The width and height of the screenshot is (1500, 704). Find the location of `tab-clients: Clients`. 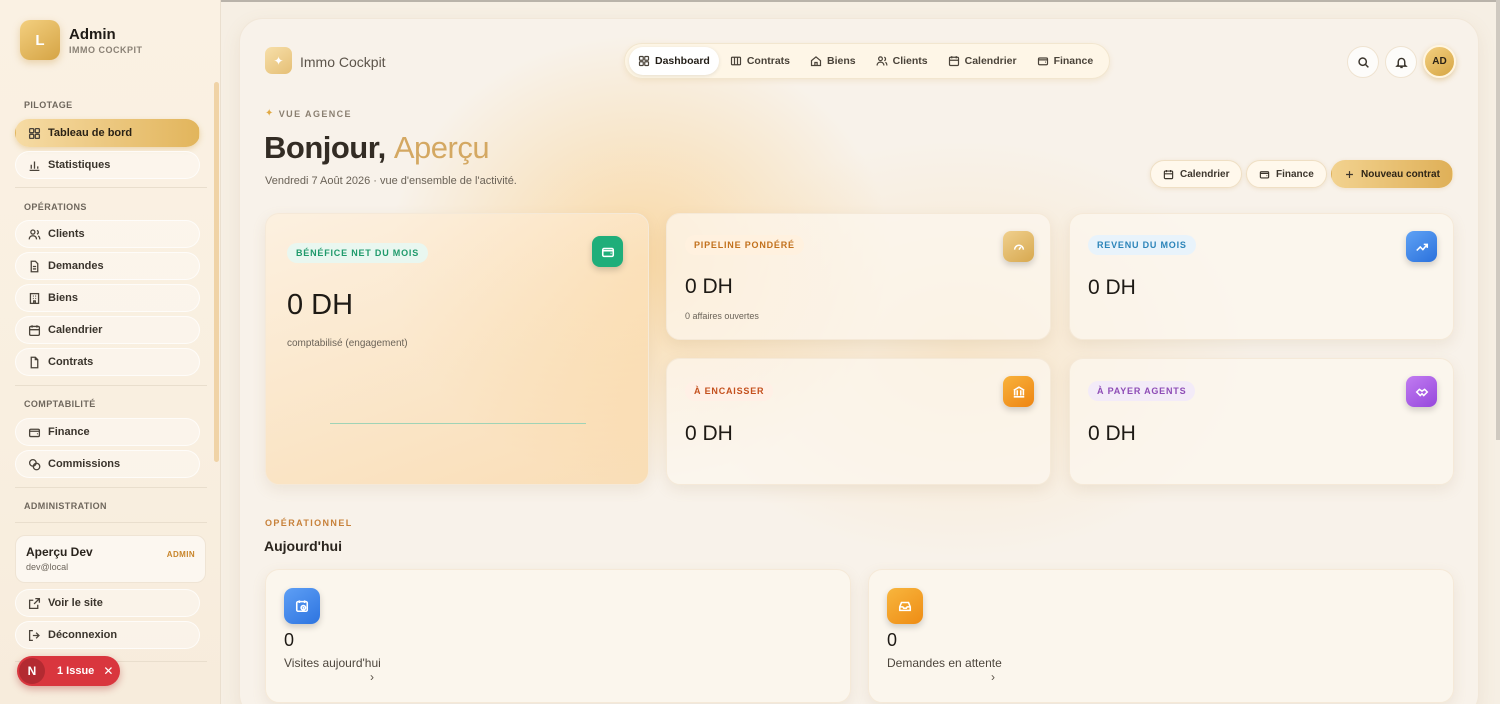

tab-clients: Clients is located at coordinates (902, 61).